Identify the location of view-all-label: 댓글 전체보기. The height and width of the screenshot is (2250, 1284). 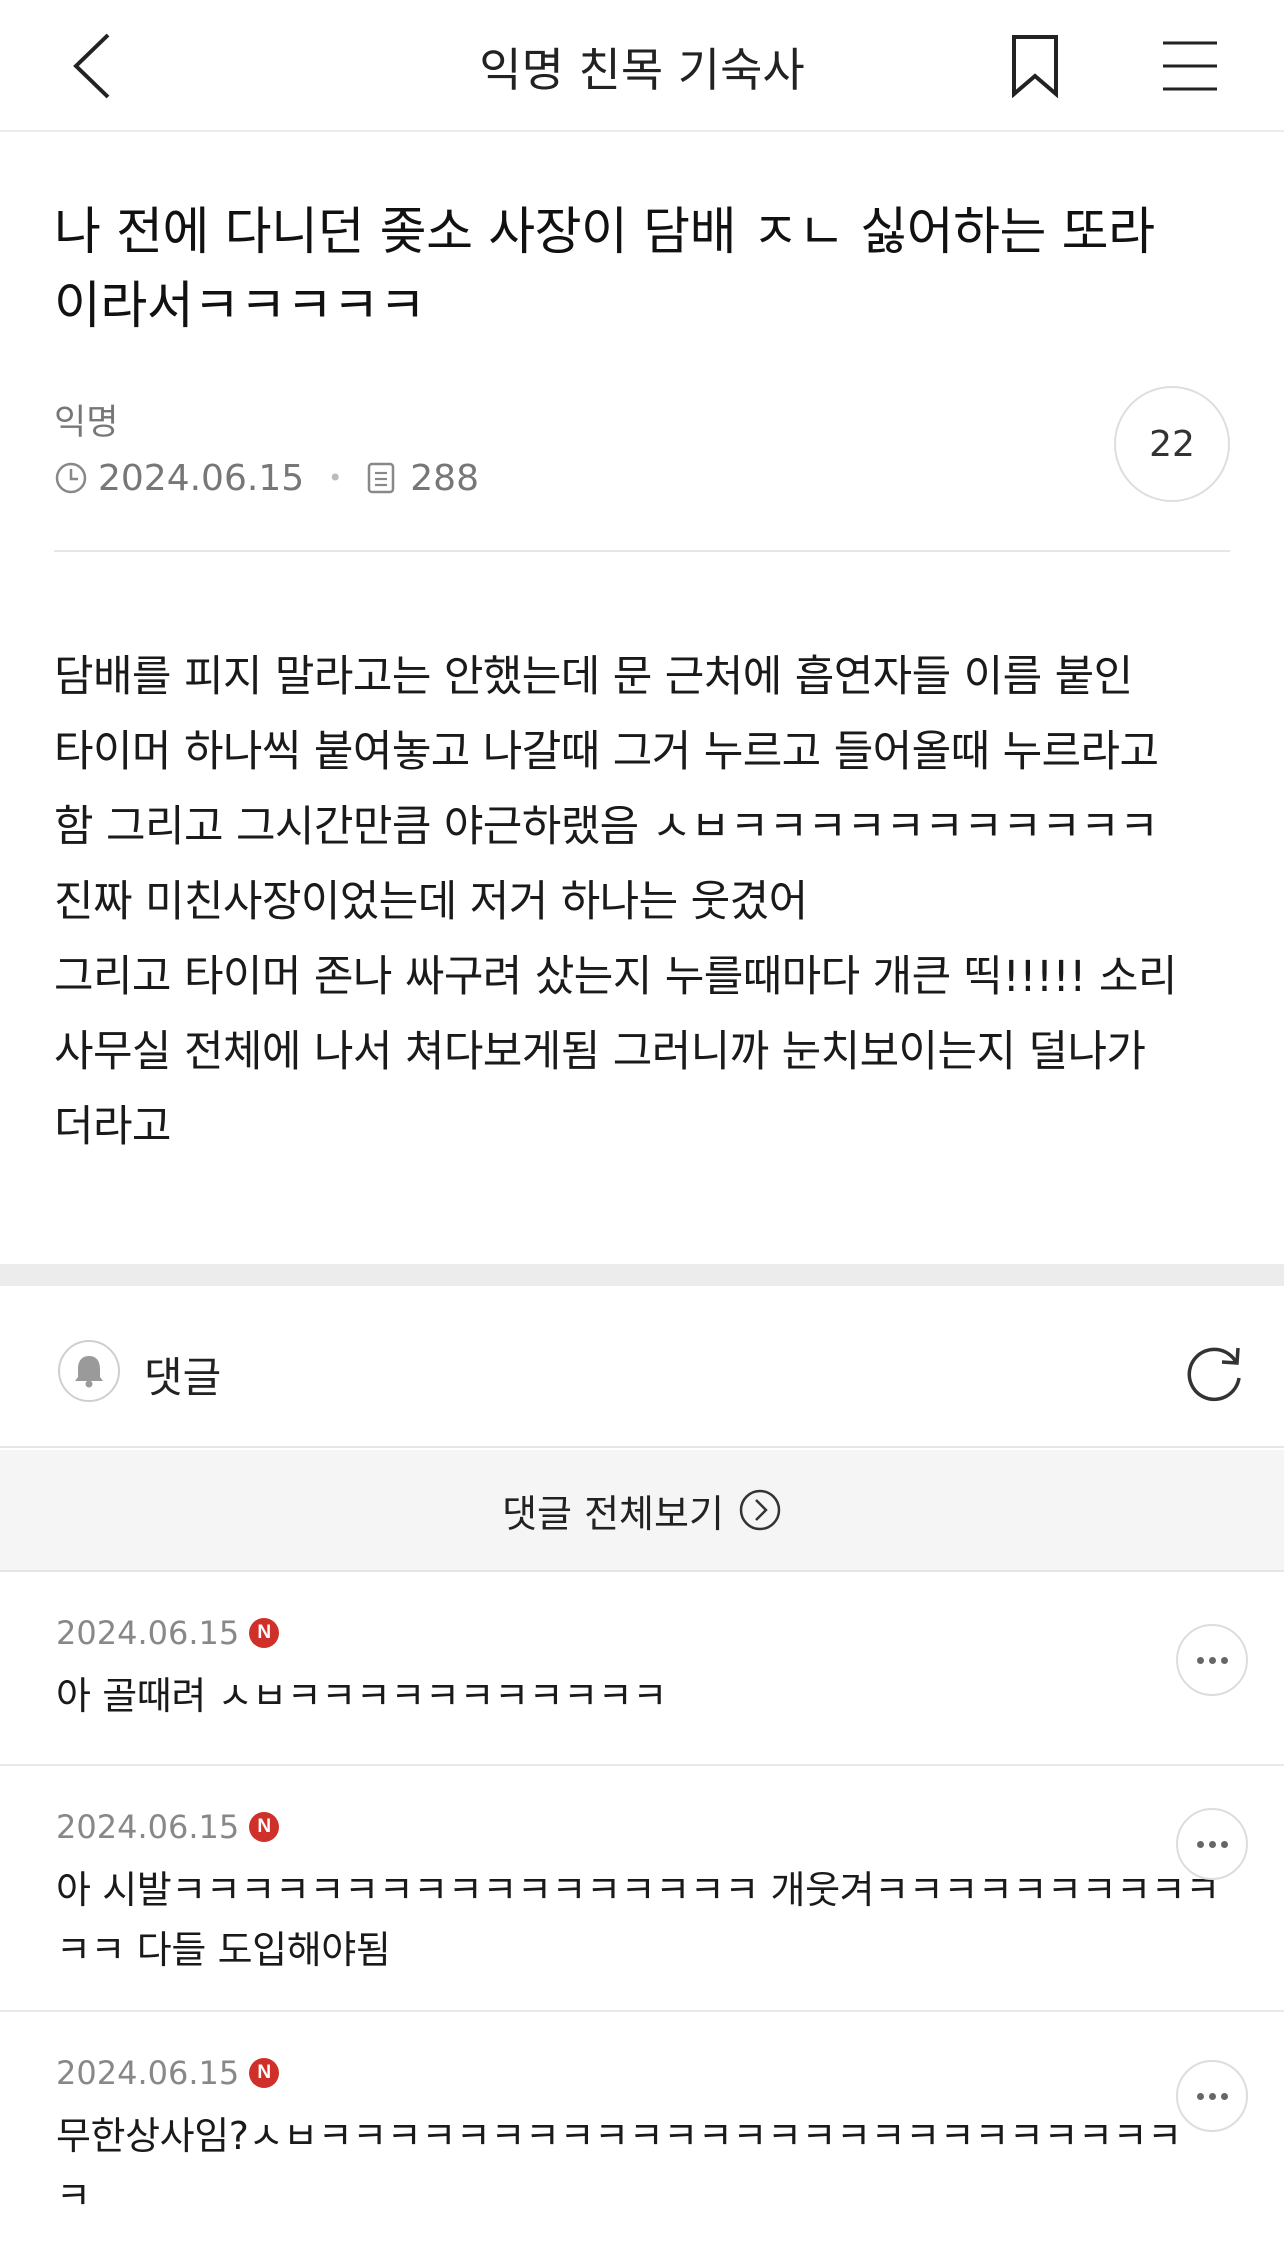
(613, 1513).